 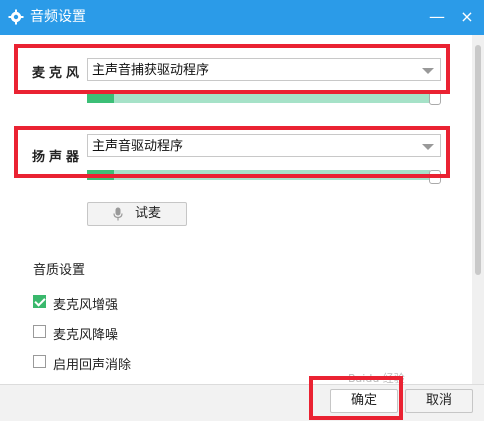 I want to click on quality-settings-title: 音质设置, so click(x=59, y=270).